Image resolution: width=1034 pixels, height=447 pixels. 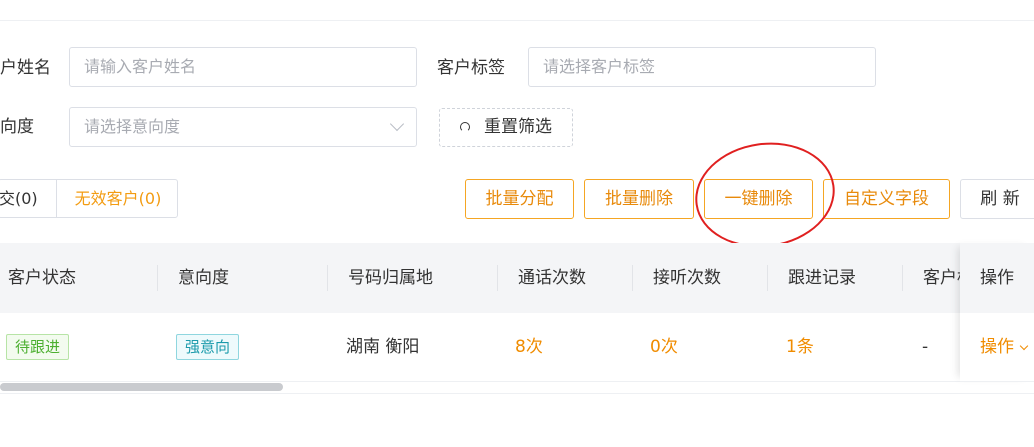 I want to click on bottom-divider, so click(x=517, y=393).